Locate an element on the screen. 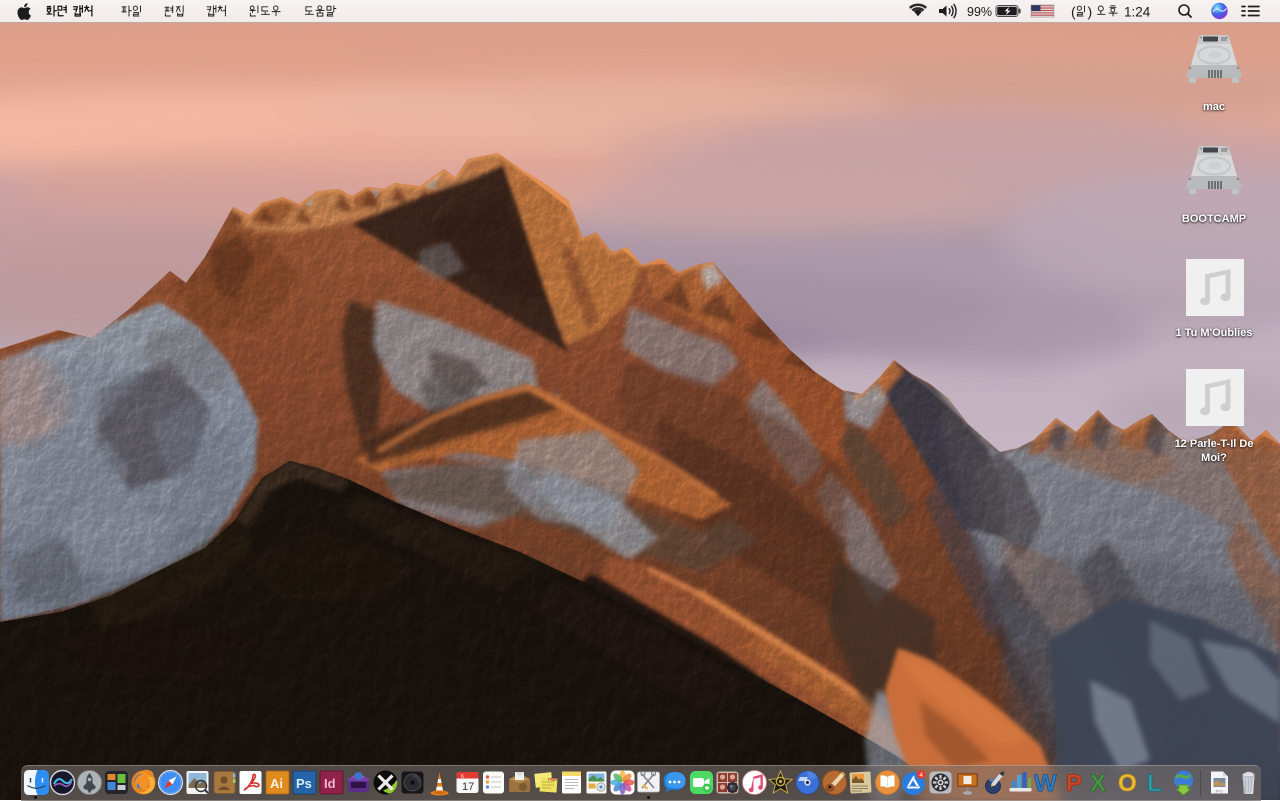 The image size is (1280, 801). svg-text: W is located at coordinates (1045, 783).